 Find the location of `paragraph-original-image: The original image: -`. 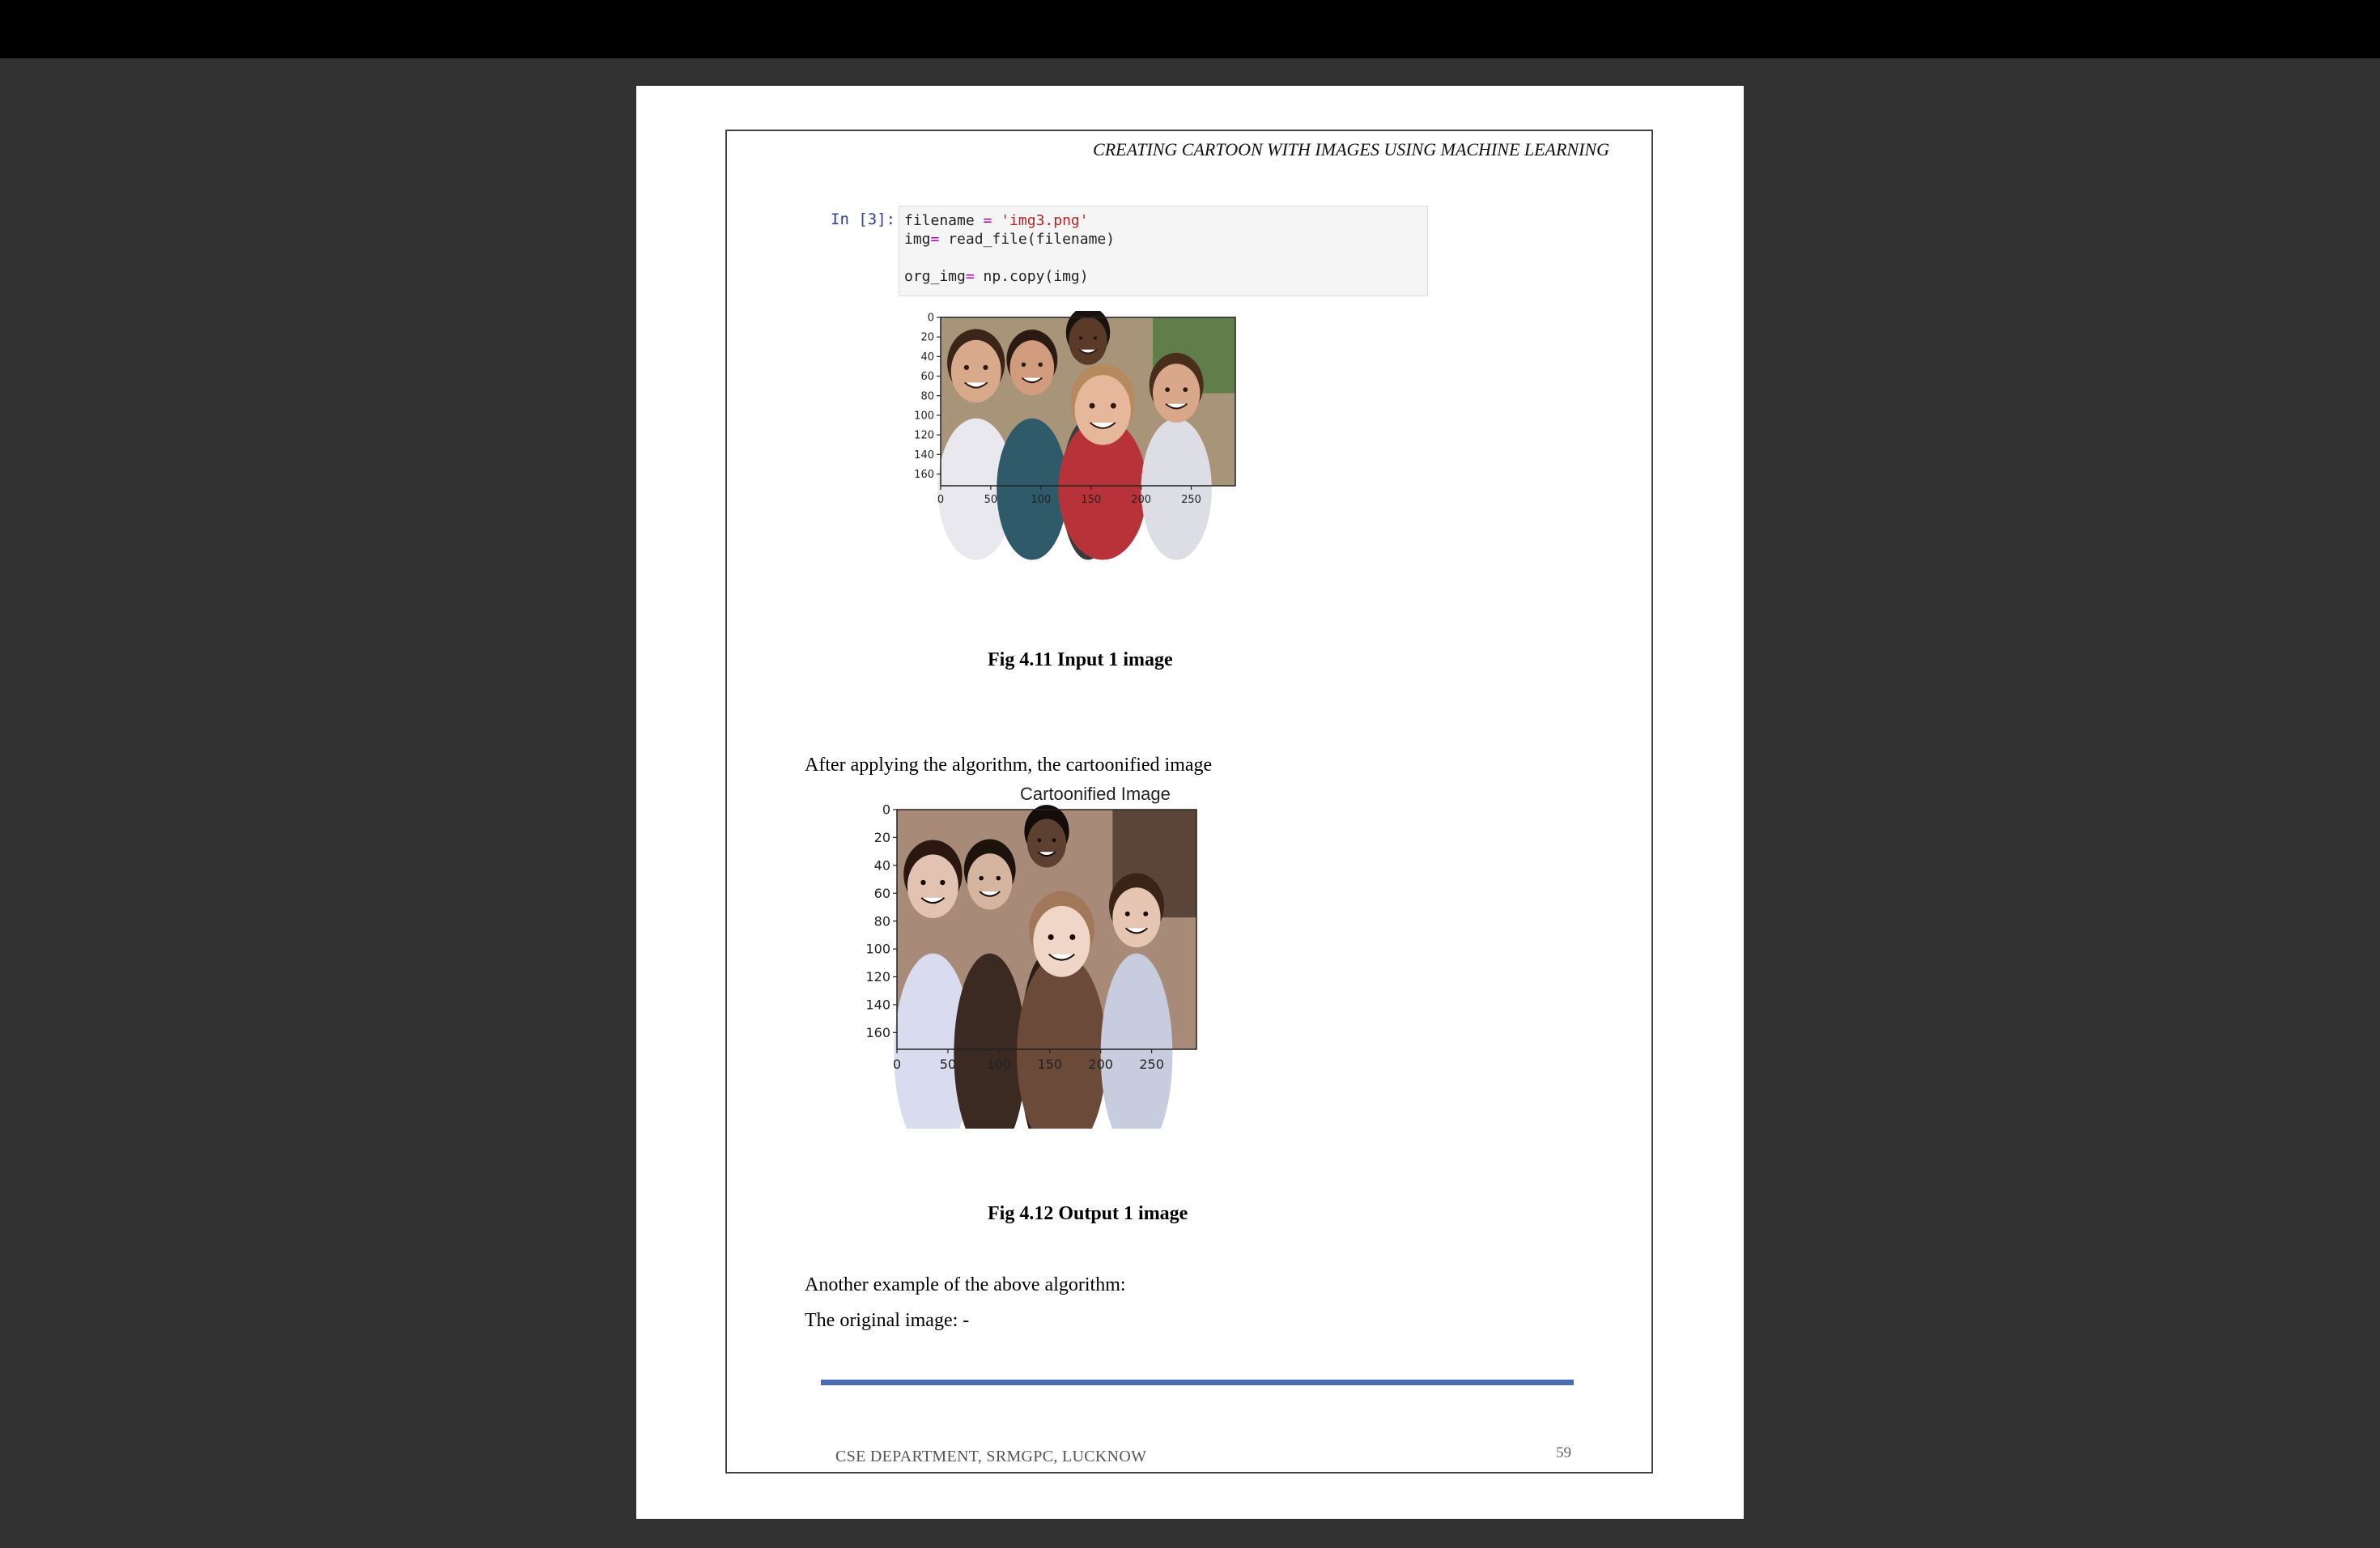

paragraph-original-image: The original image: - is located at coordinates (887, 1320).